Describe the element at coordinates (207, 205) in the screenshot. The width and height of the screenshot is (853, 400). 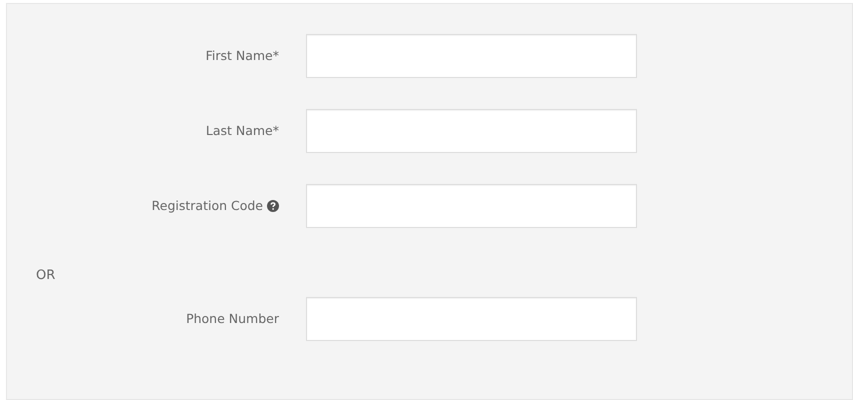
I see `field-label: Registration Code` at that location.